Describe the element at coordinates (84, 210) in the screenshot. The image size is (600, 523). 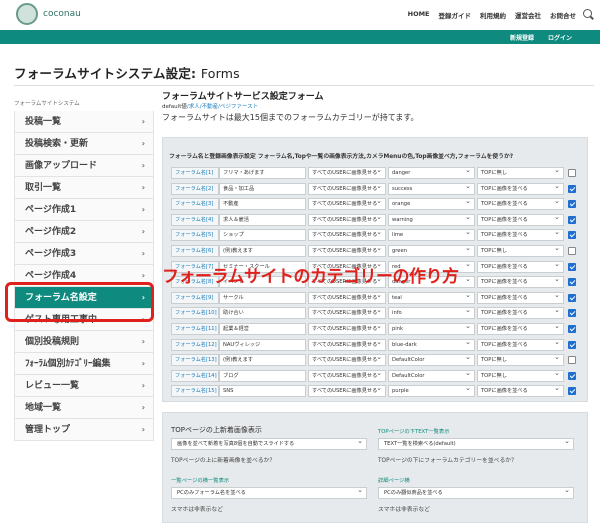
I see `sidebar-item-page1: ページ作成1 ›` at that location.